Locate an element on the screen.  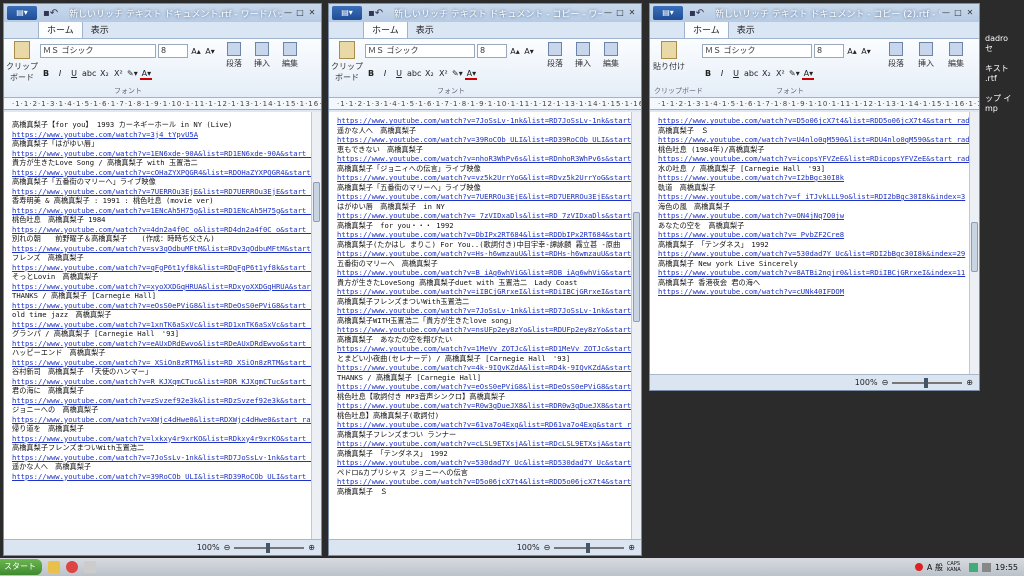
desktop-icon-labels: dadro セ キスト .rtf ップ イ mp is located at coordinates (998, 74).